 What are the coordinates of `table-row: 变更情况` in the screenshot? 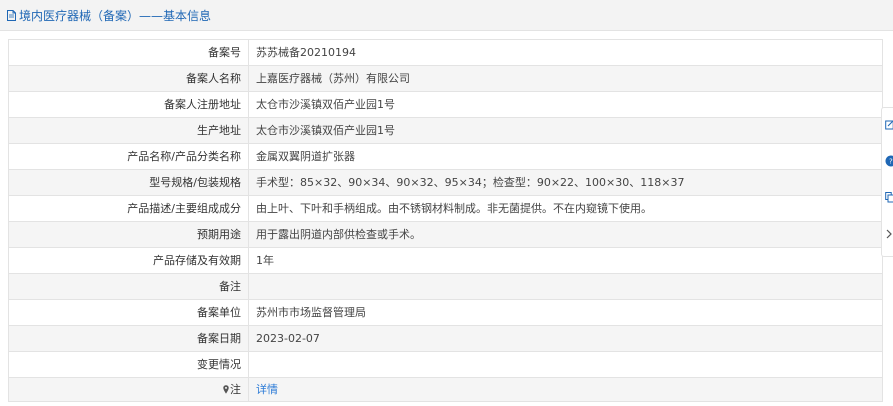 It's located at (445, 364).